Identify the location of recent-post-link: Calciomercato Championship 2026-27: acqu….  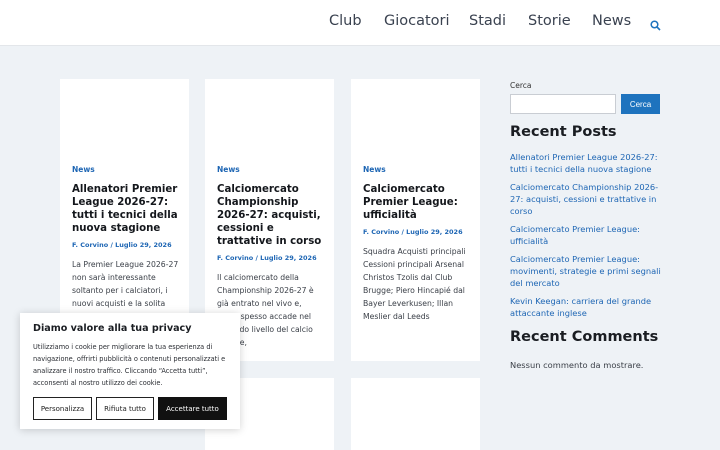
(586, 199).